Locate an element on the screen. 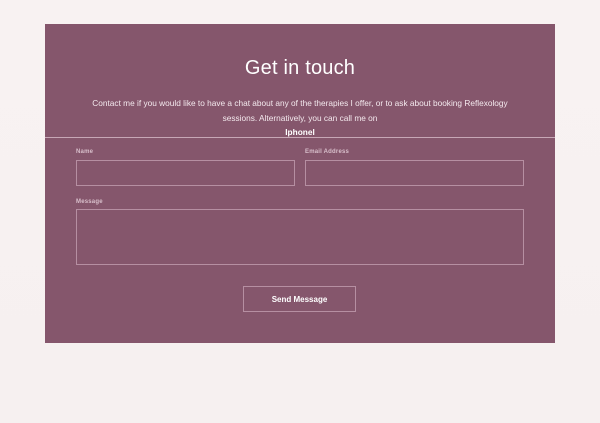 This screenshot has width=600, height=423. section-divider is located at coordinates (300, 137).